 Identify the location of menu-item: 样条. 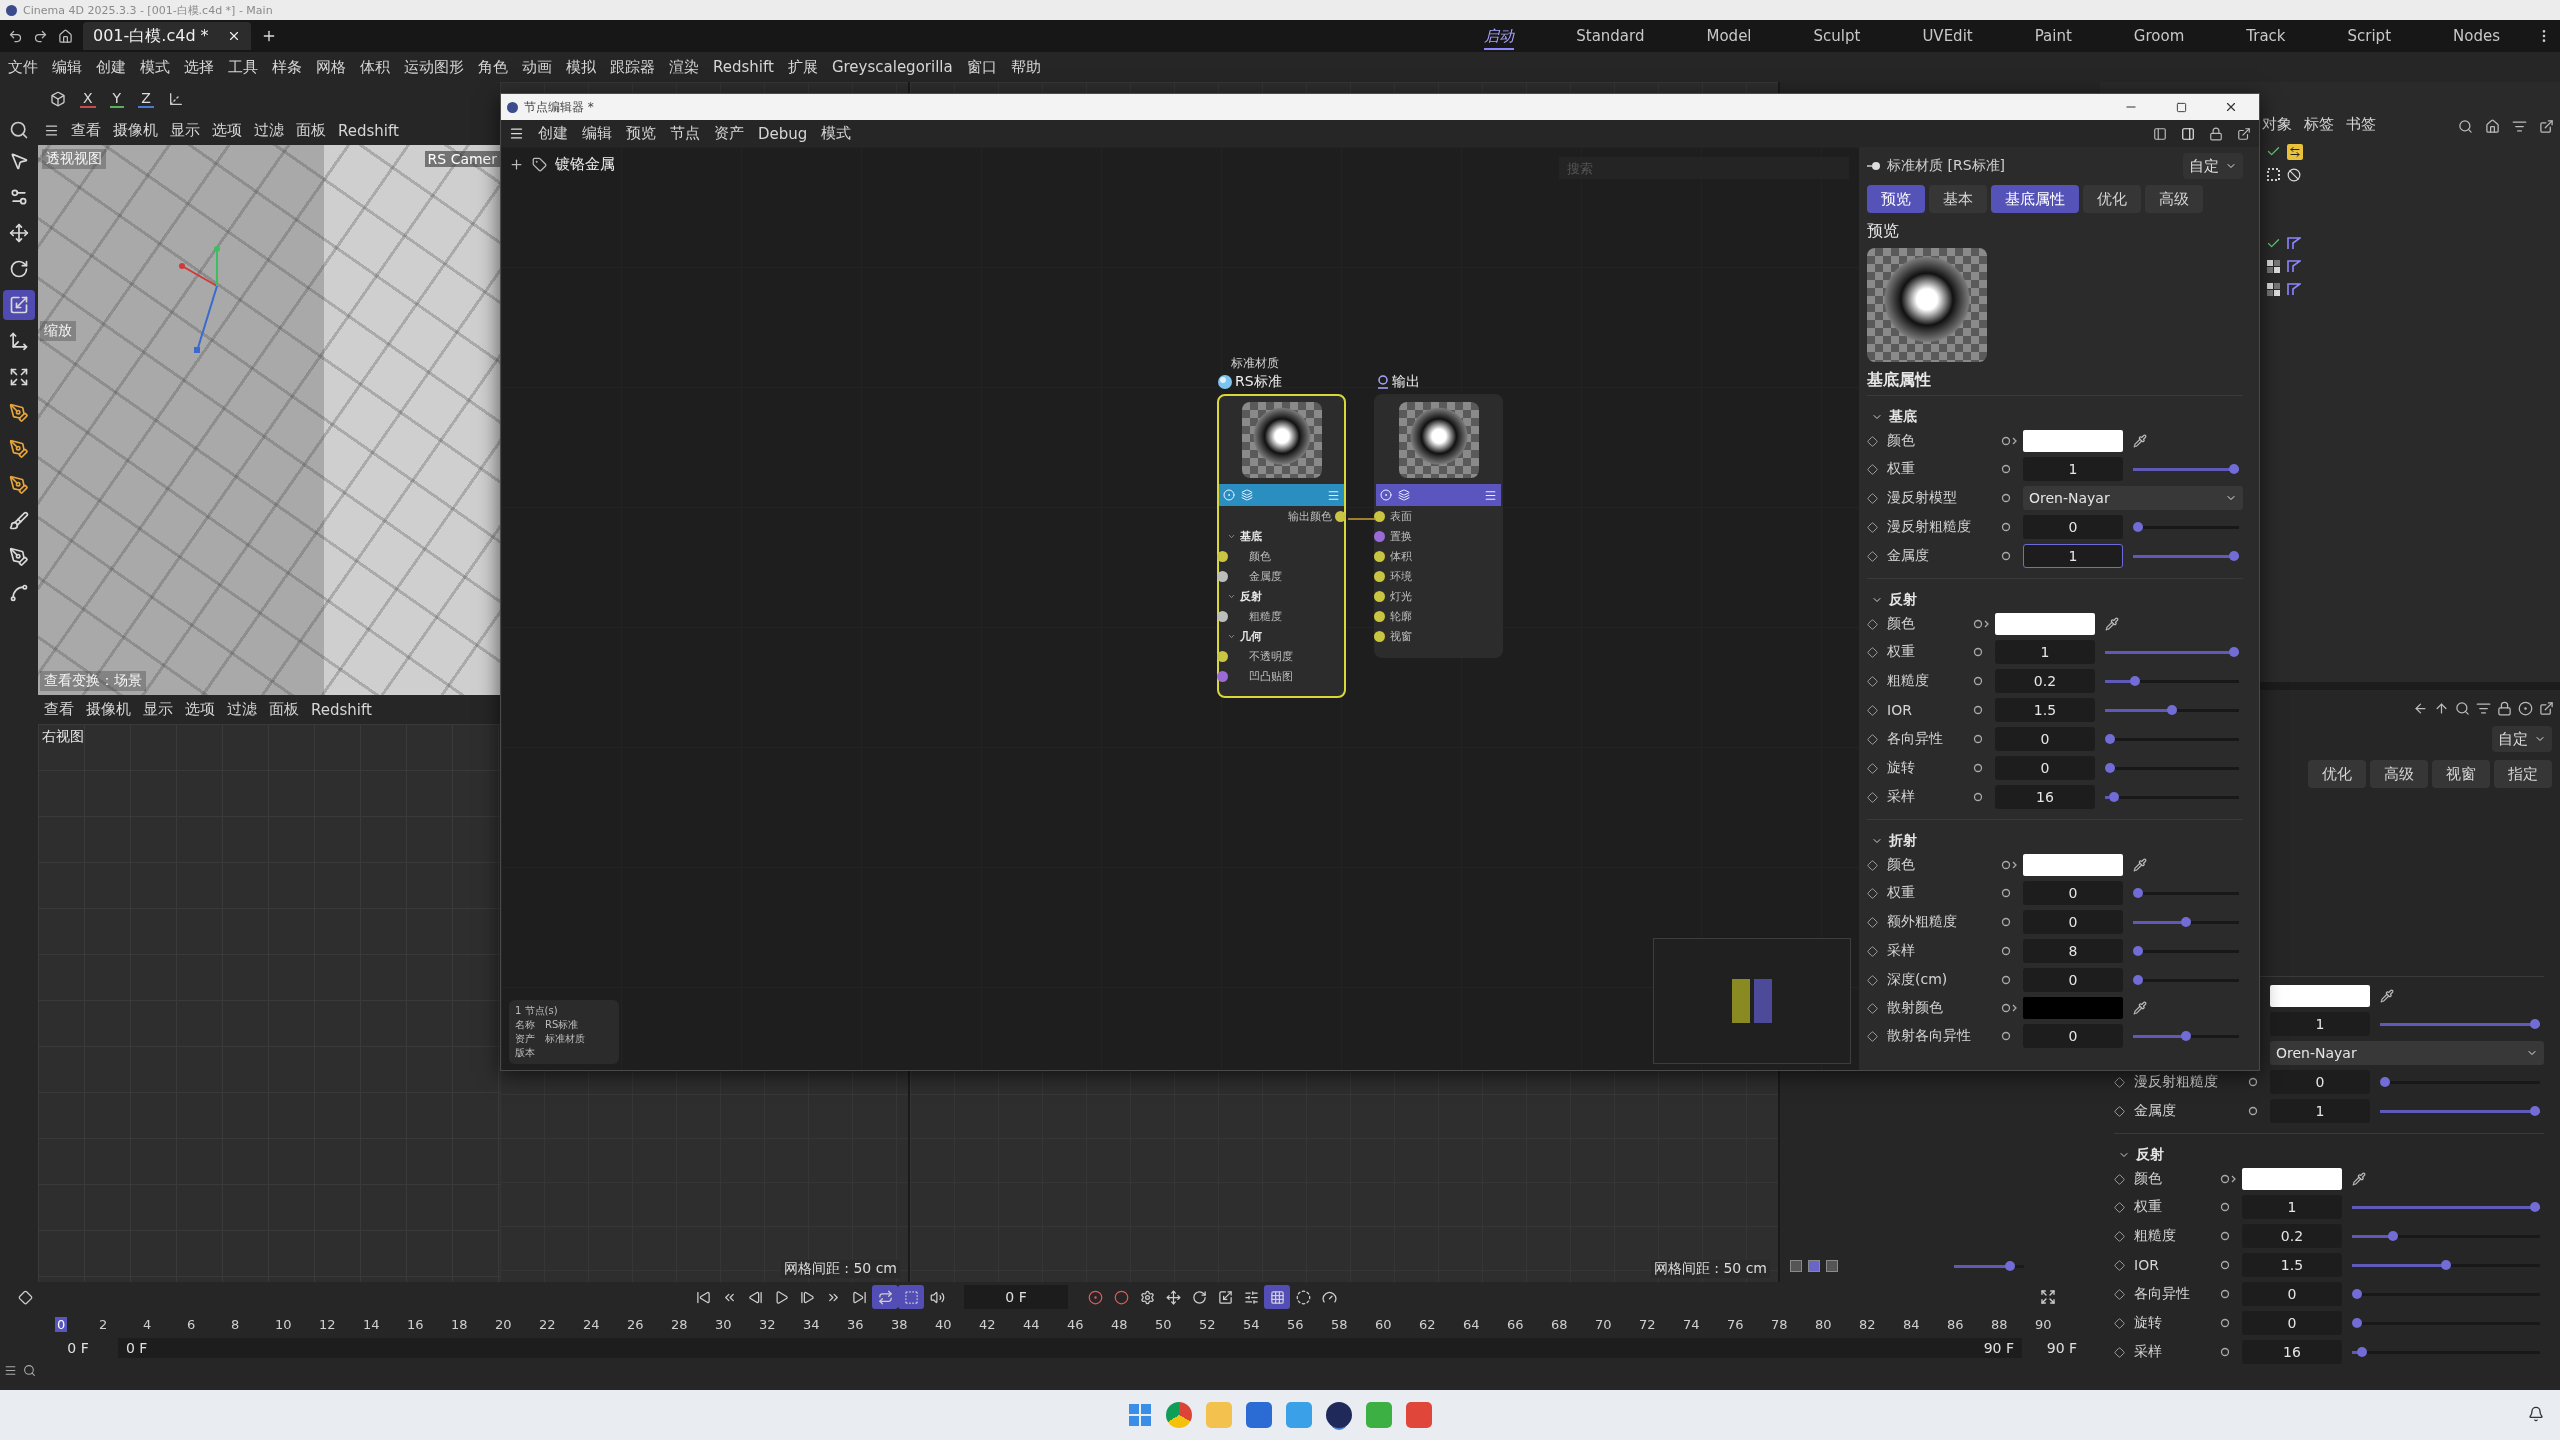
(287, 67).